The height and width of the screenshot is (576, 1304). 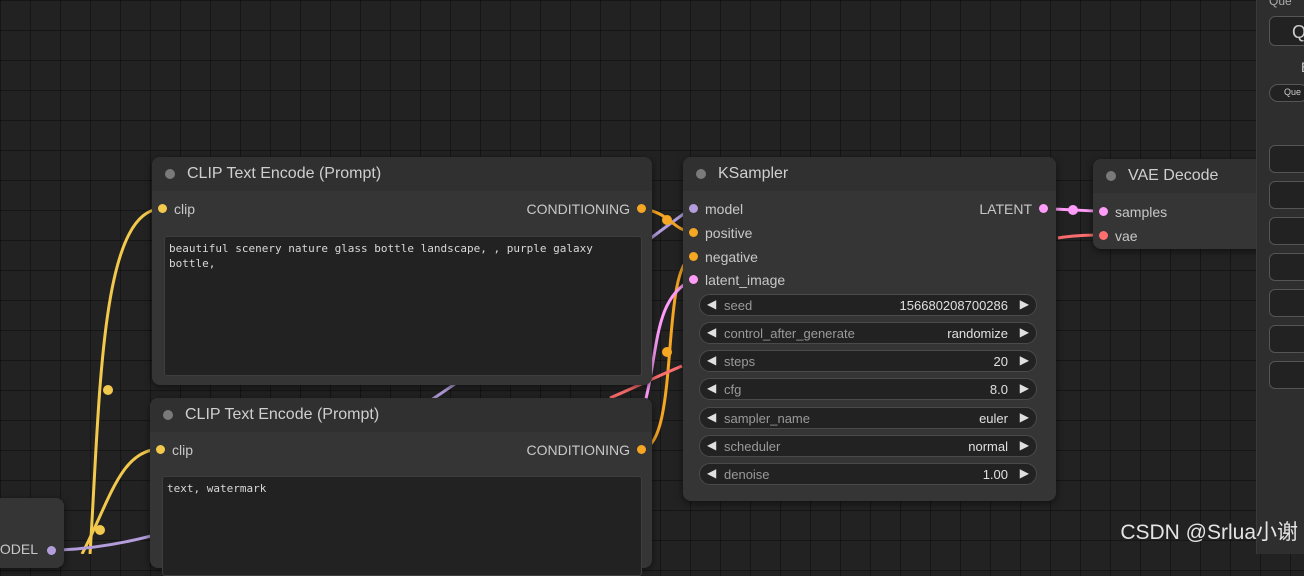 I want to click on wire-positive-midpoint, so click(x=667, y=220).